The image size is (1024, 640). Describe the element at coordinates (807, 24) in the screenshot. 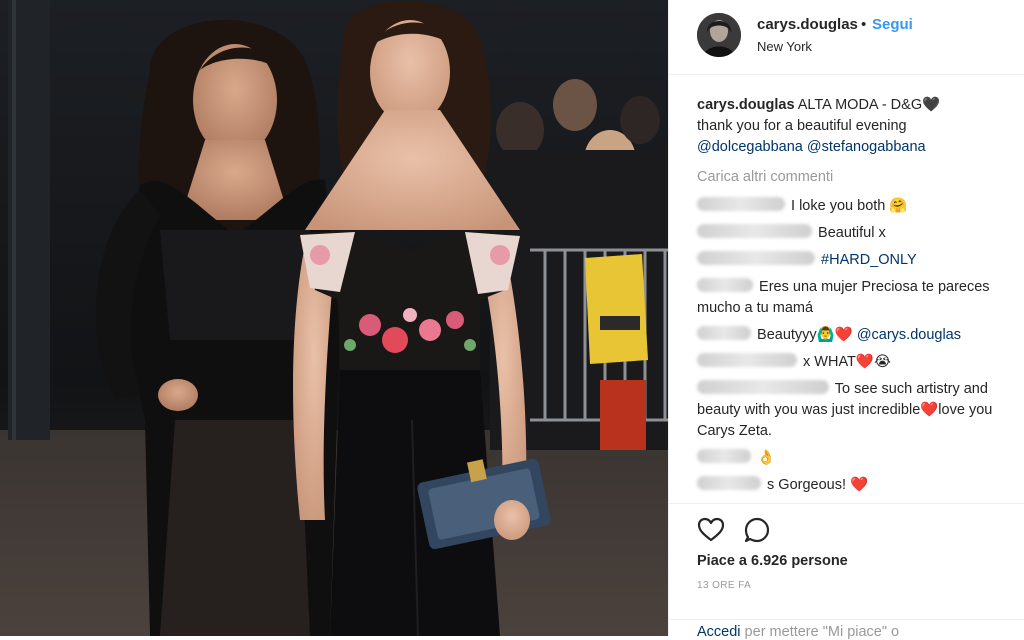

I see `header-username: carys.douglas` at that location.